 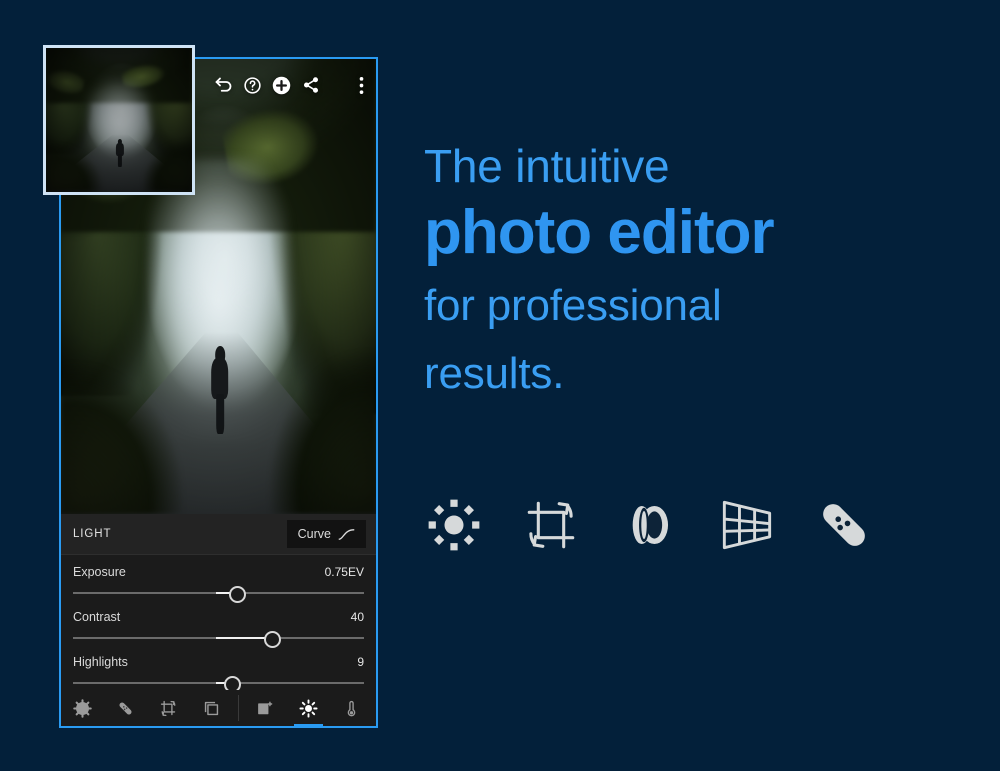 I want to click on curve-button: Curve, so click(x=326, y=534).